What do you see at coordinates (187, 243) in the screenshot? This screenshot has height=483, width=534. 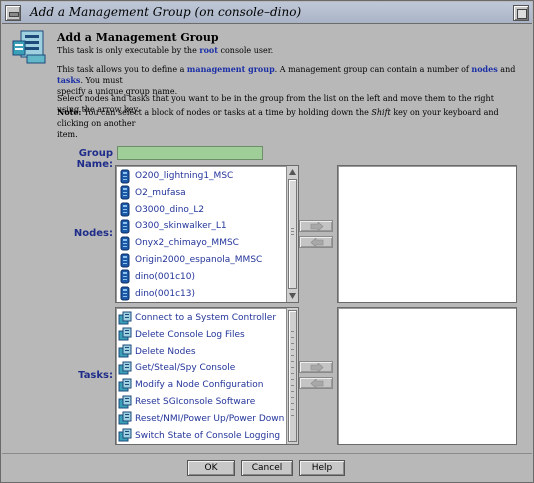 I see `node-list-item-label: Onyx2_chimayo_MMSC` at bounding box center [187, 243].